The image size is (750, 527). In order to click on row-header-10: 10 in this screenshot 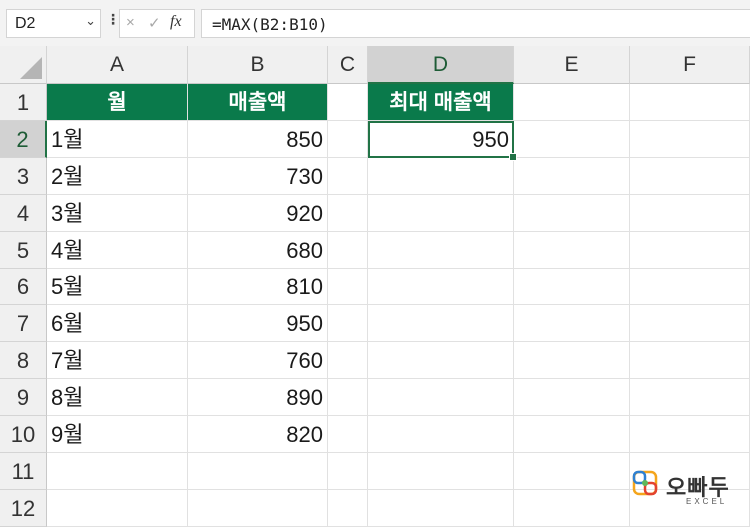, I will do `click(23, 434)`.